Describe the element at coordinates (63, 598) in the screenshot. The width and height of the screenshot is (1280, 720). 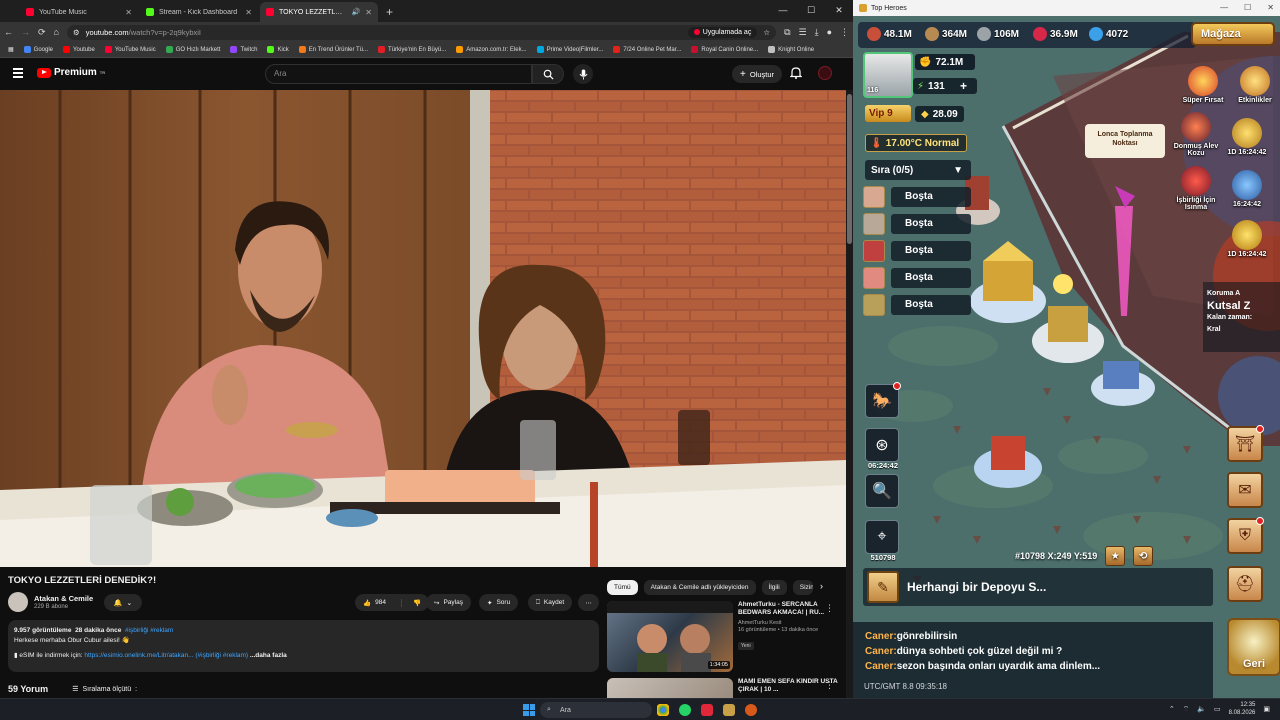
I see `channel-name: Atakan & Cemile` at that location.